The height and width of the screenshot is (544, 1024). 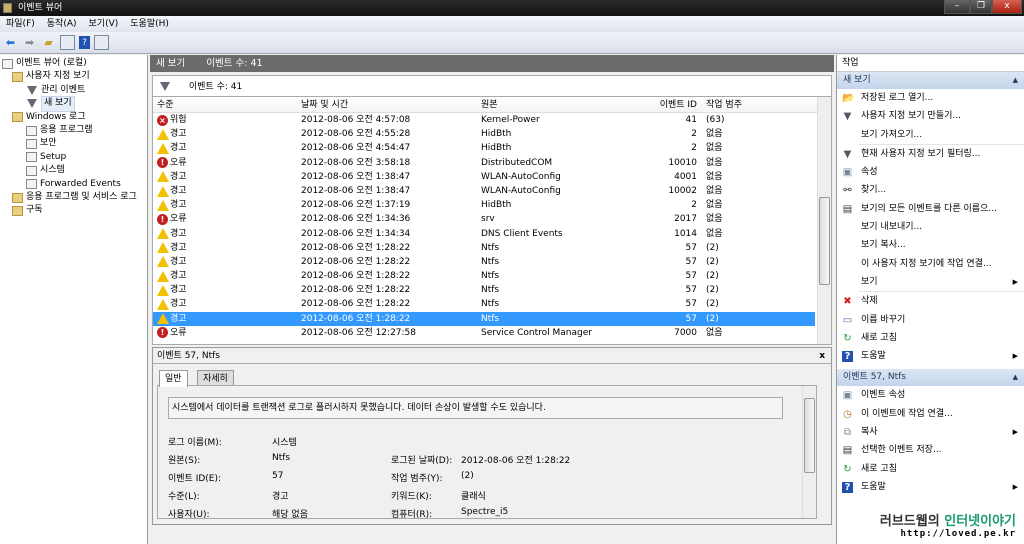 What do you see at coordinates (496, 205) in the screenshot?
I see `source-cell: HidBth` at bounding box center [496, 205].